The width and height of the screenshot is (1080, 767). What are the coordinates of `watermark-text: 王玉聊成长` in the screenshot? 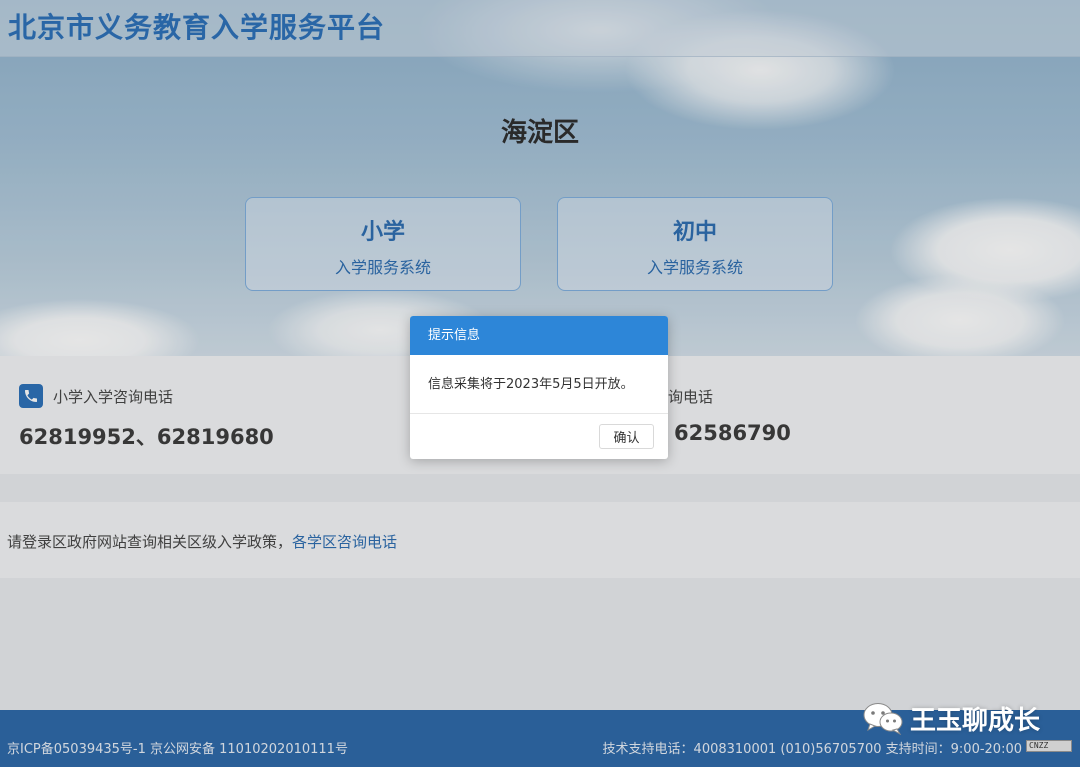 It's located at (975, 720).